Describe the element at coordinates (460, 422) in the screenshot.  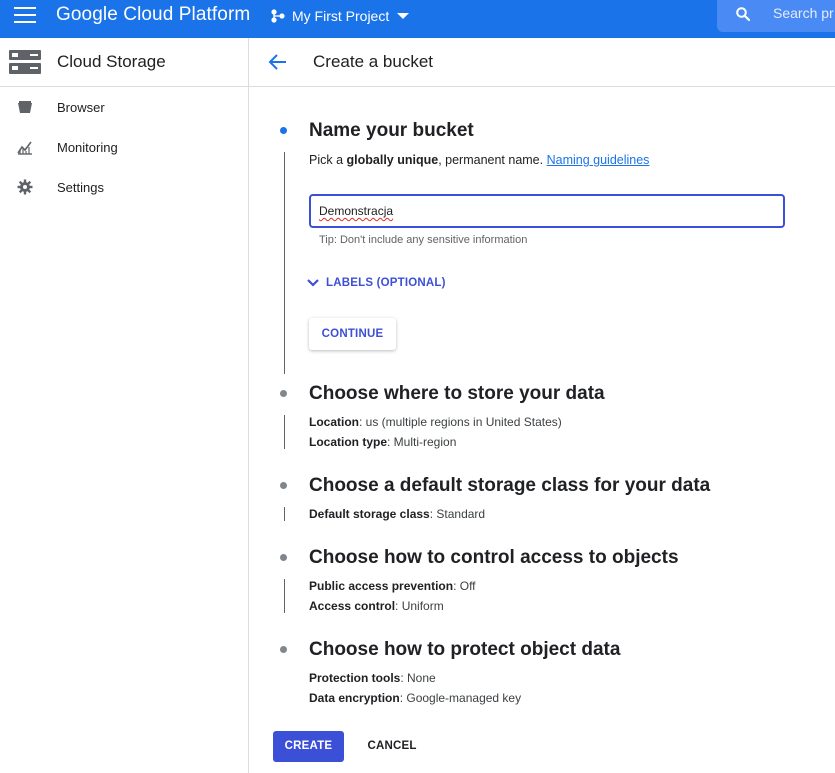
I see `detail-value: : us (multiple regions in United States)` at that location.